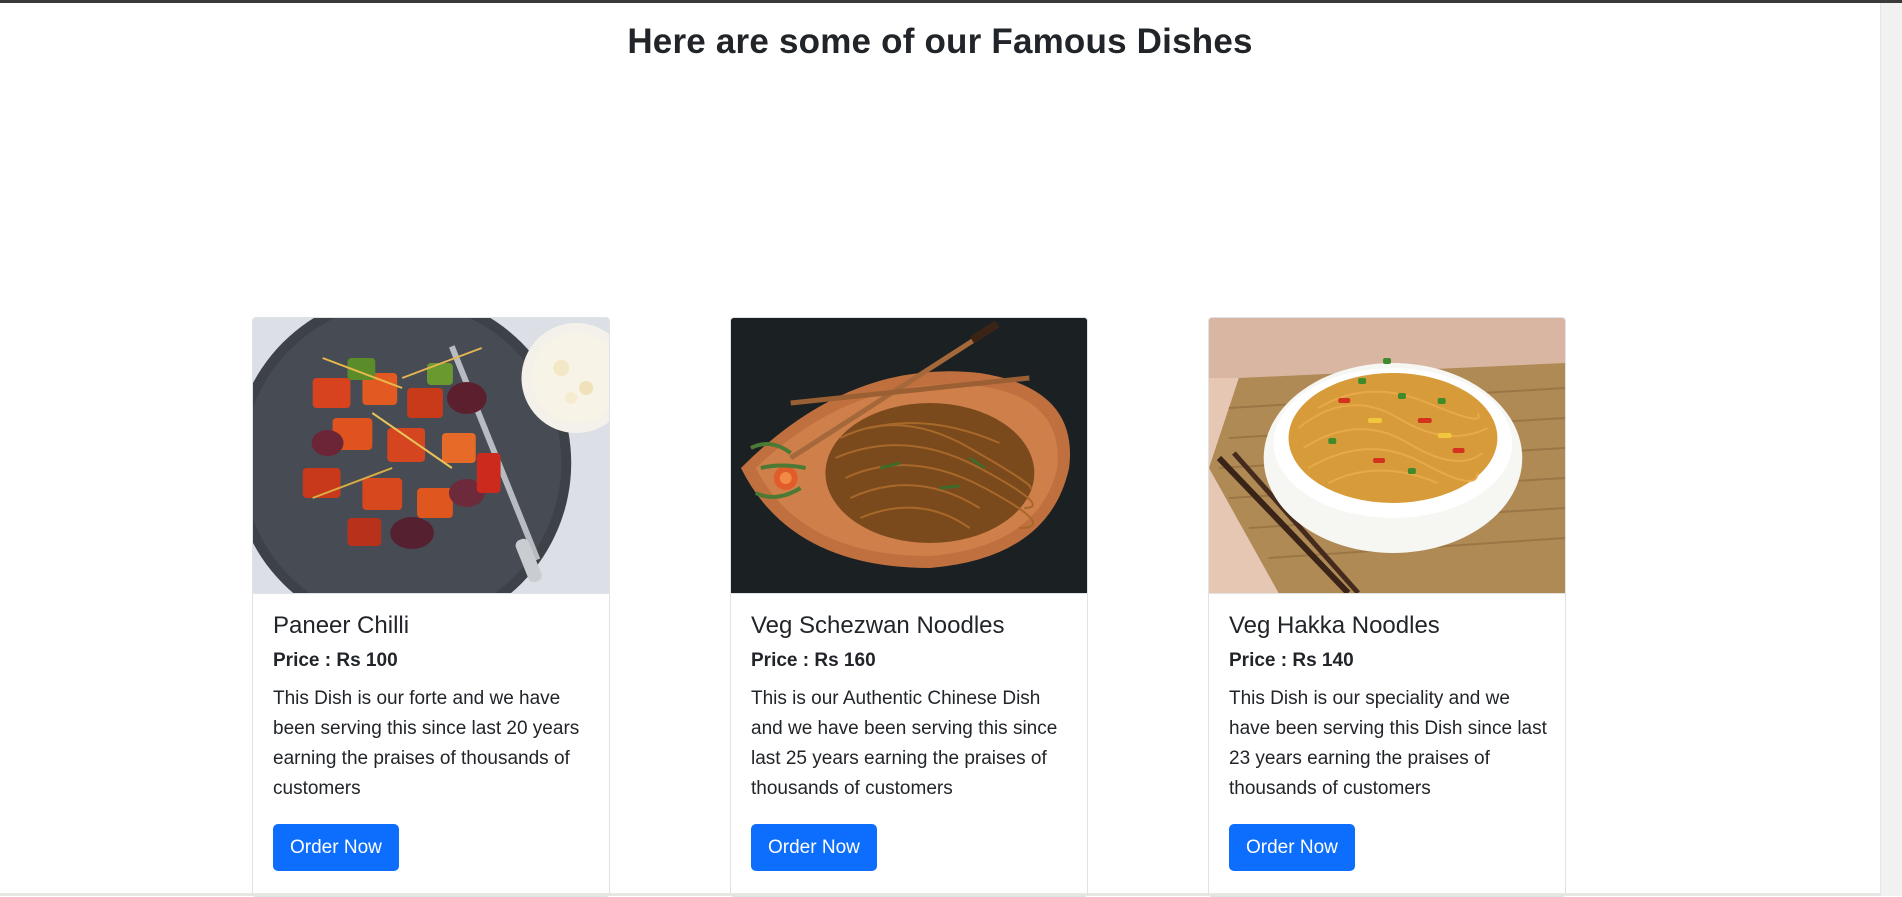 This screenshot has width=1902, height=897. What do you see at coordinates (1387, 456) in the screenshot?
I see `hakka-noodles-image` at bounding box center [1387, 456].